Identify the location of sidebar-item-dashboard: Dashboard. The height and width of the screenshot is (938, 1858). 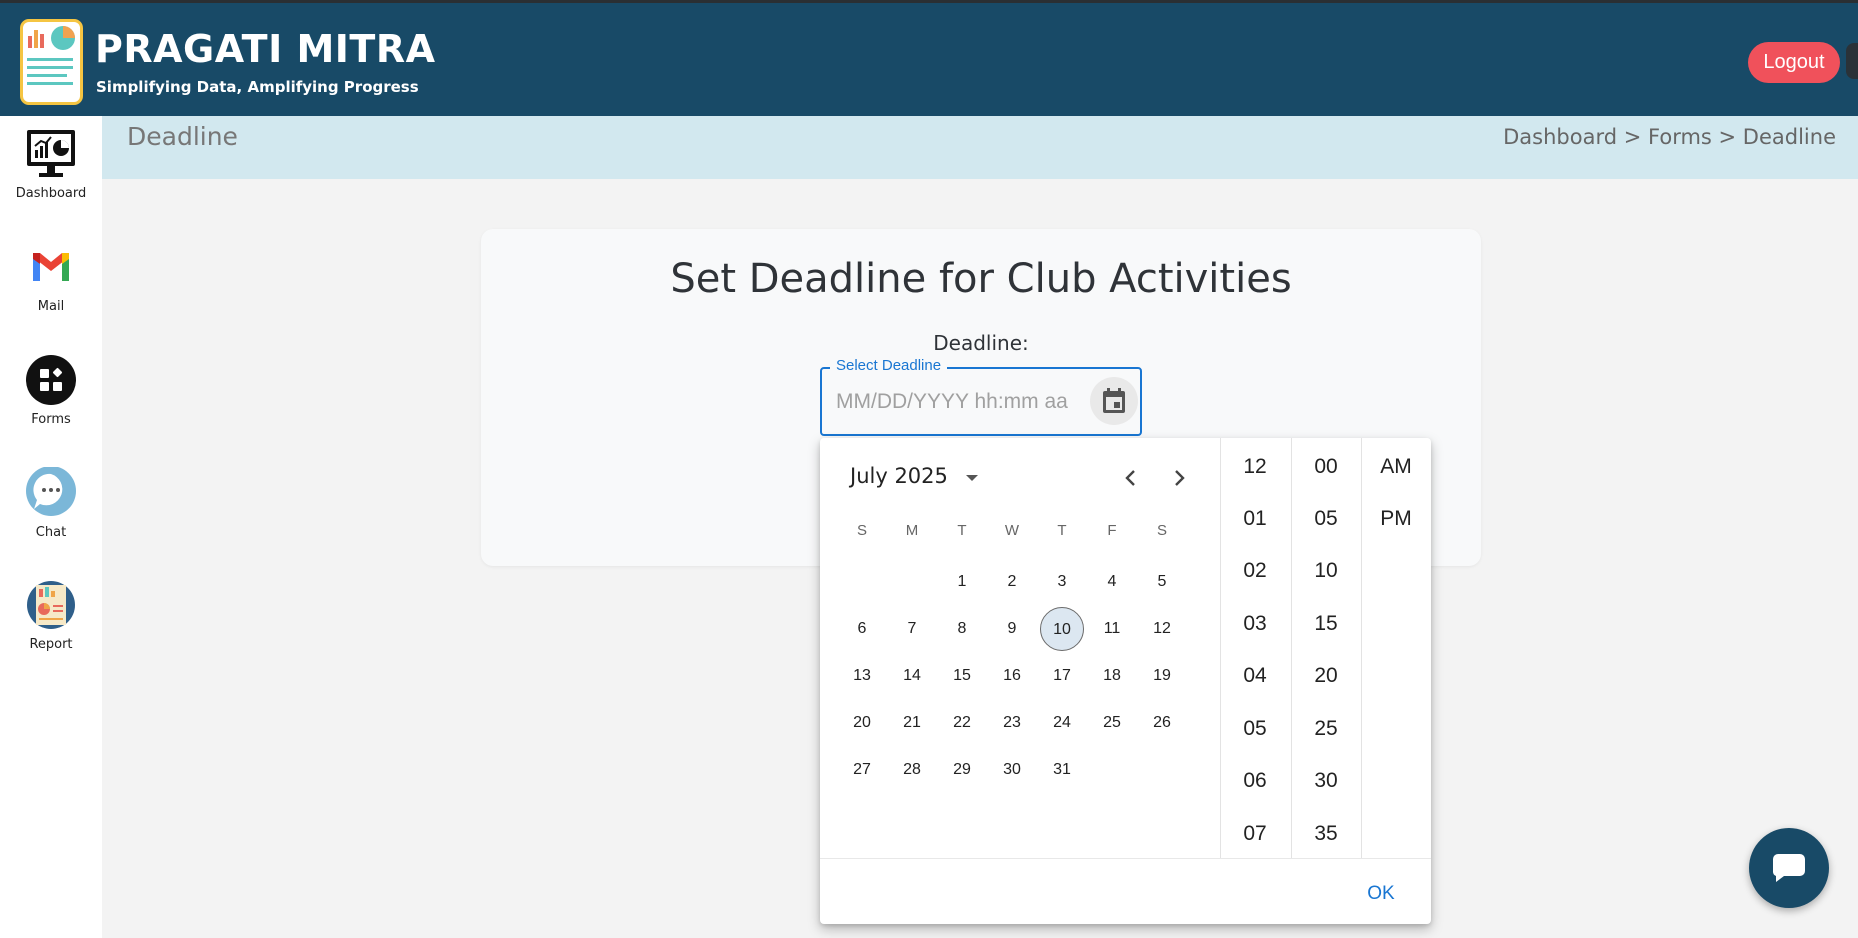
(51, 164).